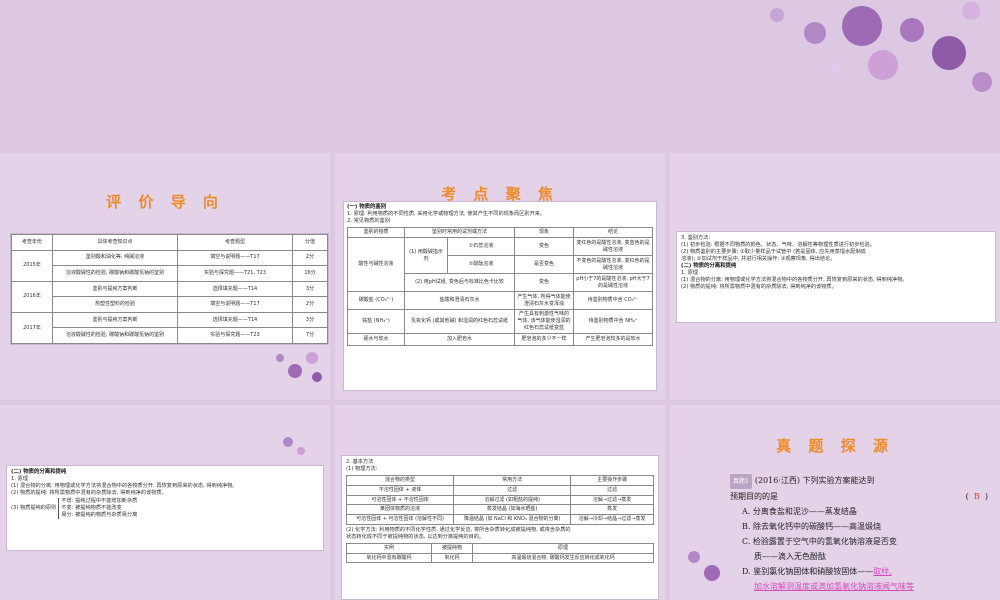 Image resolution: width=1000 pixels, height=600 pixels. What do you see at coordinates (310, 242) in the screenshot?
I see `col-header: 分值` at bounding box center [310, 242].